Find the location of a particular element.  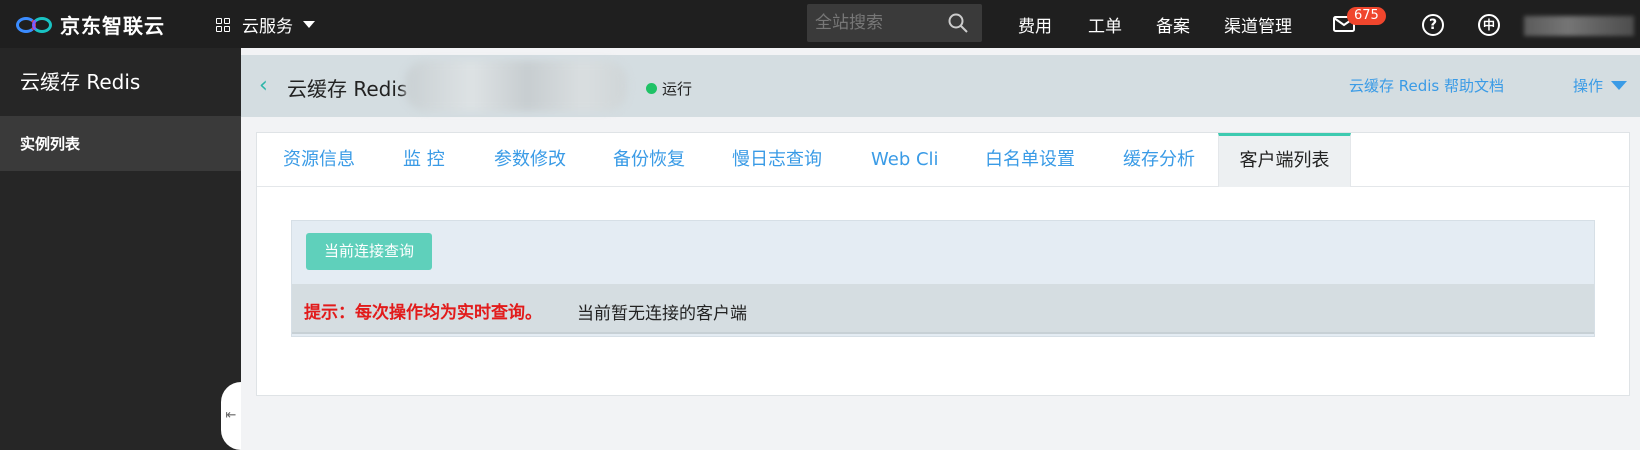

help-icon: ? is located at coordinates (1433, 25).